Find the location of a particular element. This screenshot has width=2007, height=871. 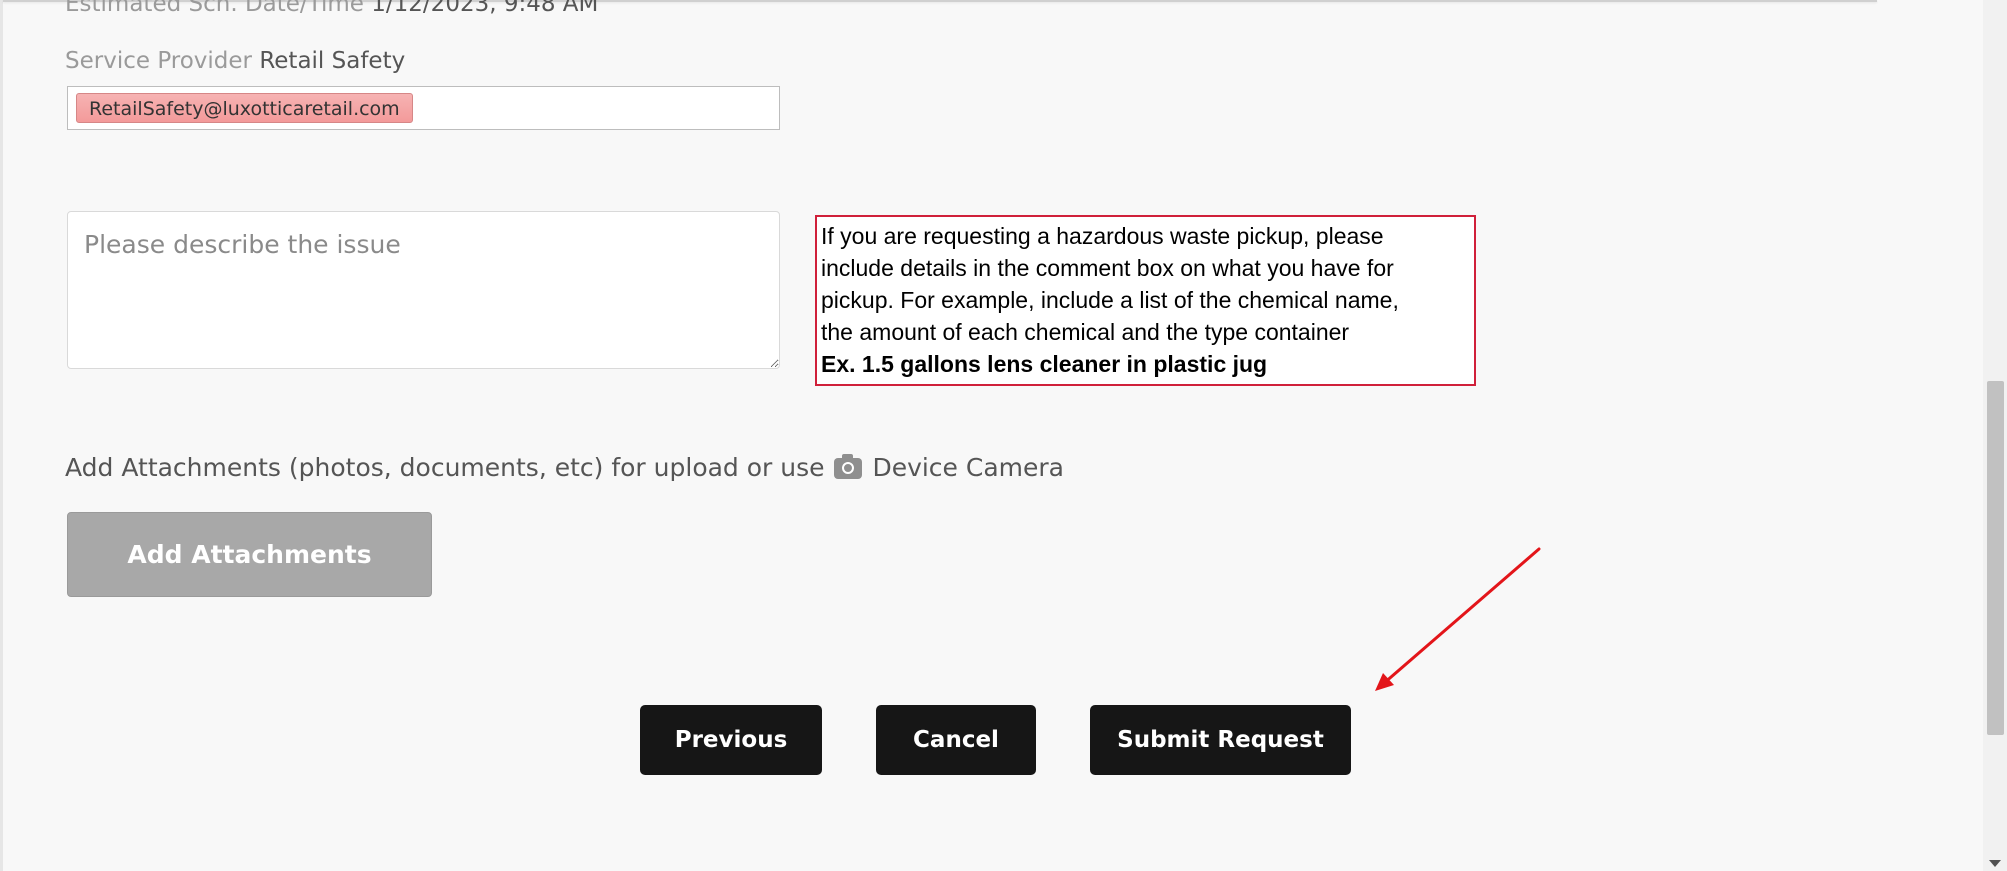

vertical-scrollbar is located at coordinates (1995, 435).